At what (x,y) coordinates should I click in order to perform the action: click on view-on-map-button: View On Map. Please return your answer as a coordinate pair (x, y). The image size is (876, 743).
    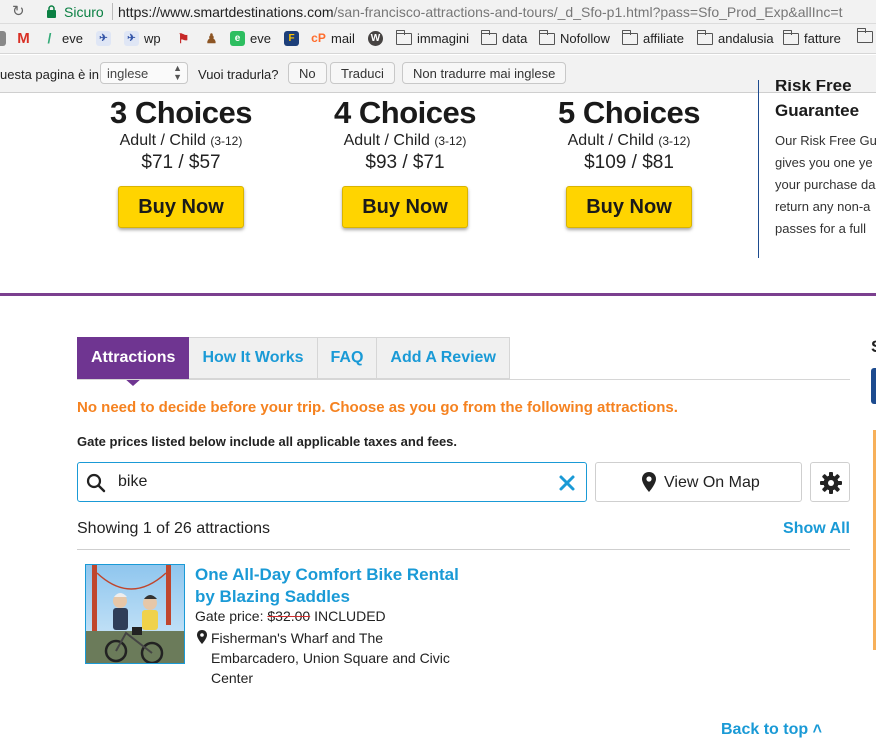
    Looking at the image, I should click on (698, 482).